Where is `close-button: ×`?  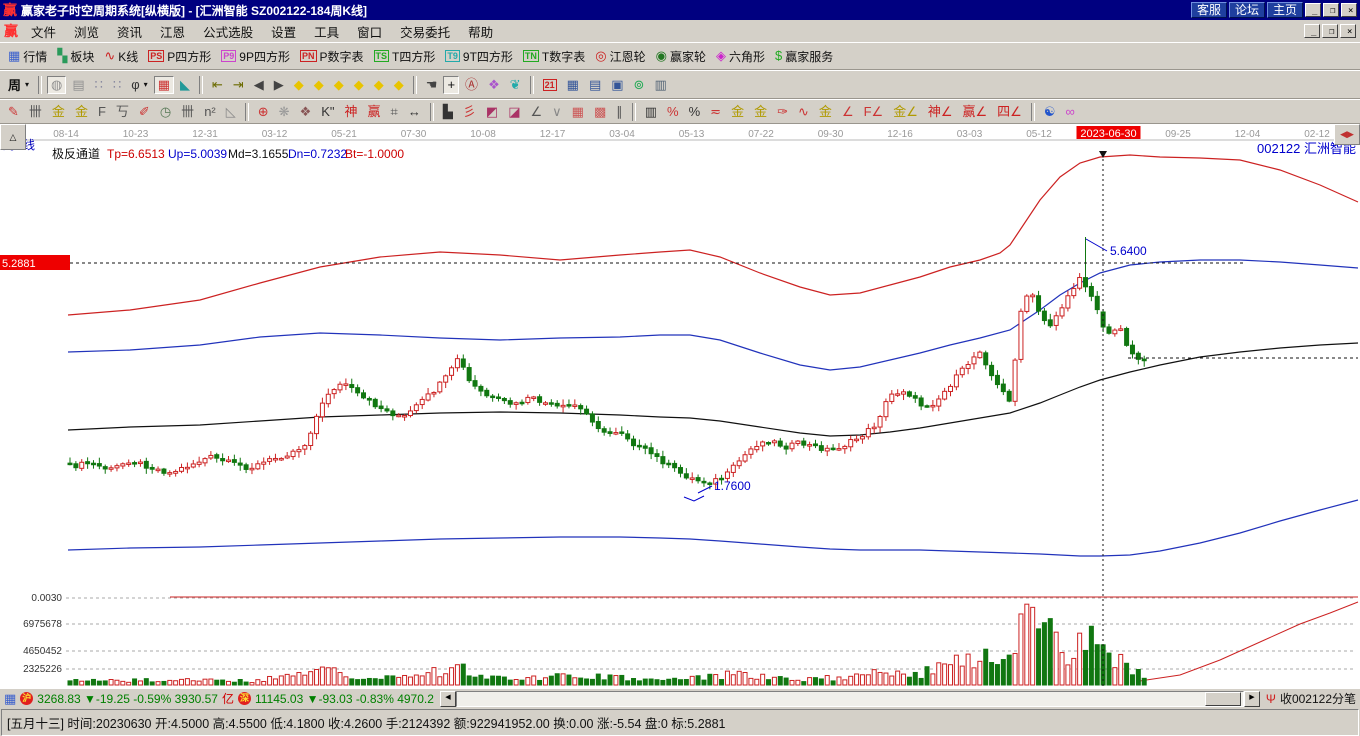
close-button: × is located at coordinates (1349, 10).